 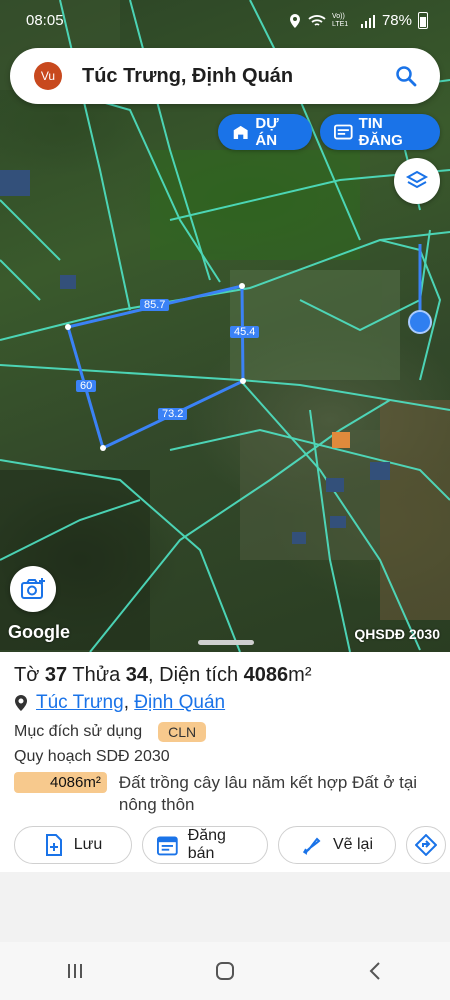 I want to click on sell-label: Đăng bán, so click(x=206, y=844).